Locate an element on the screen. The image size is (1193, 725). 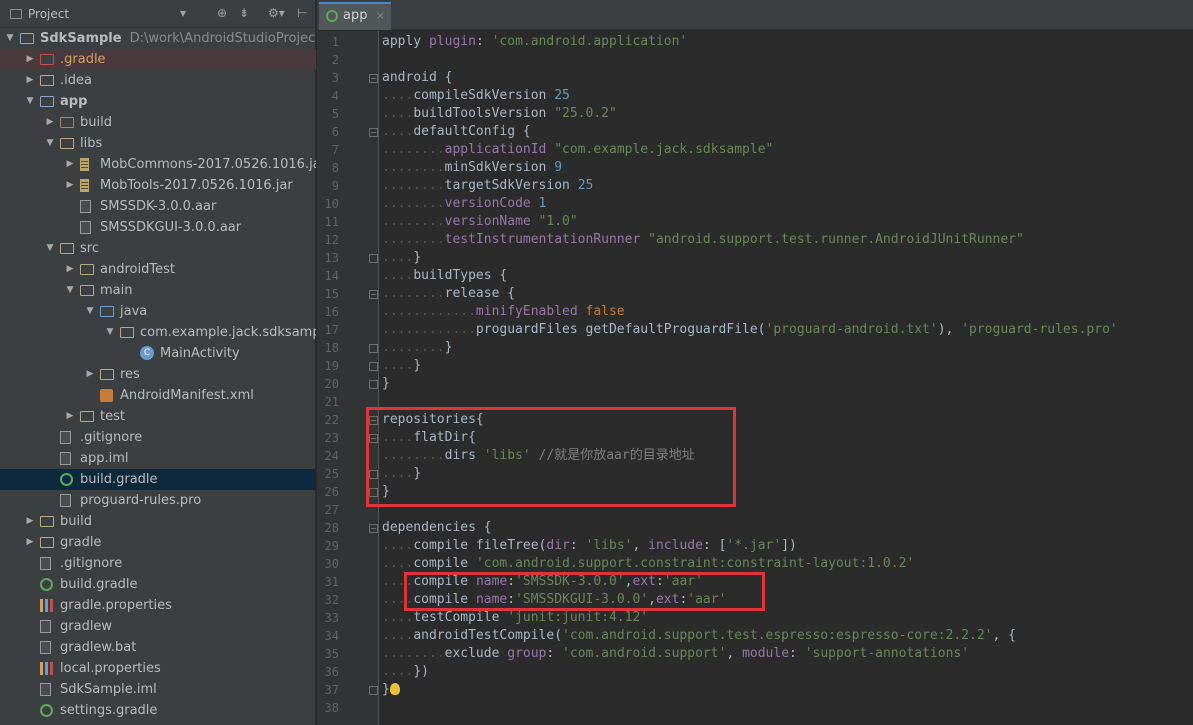
tree-item: local.properties is located at coordinates (158, 668).